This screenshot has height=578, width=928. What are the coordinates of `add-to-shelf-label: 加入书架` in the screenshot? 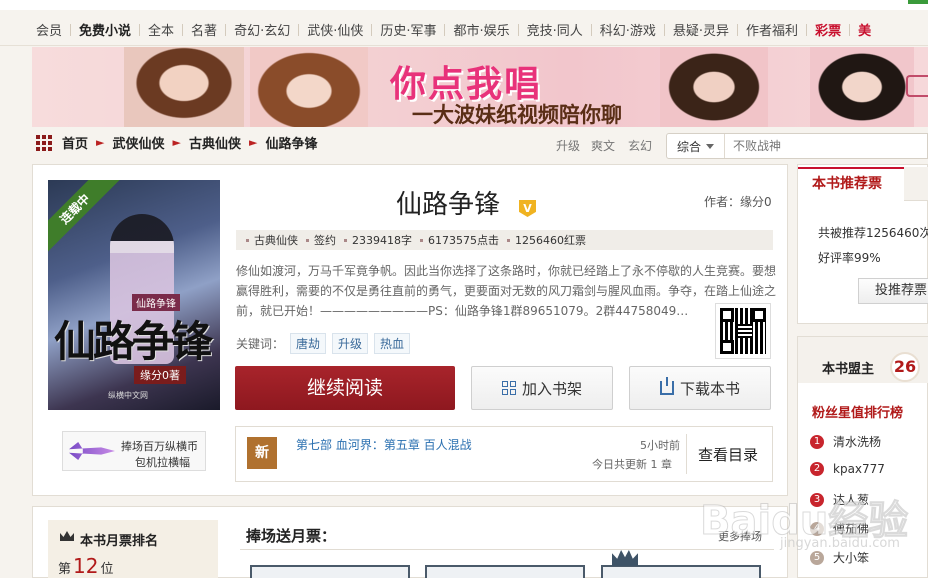 It's located at (551, 388).